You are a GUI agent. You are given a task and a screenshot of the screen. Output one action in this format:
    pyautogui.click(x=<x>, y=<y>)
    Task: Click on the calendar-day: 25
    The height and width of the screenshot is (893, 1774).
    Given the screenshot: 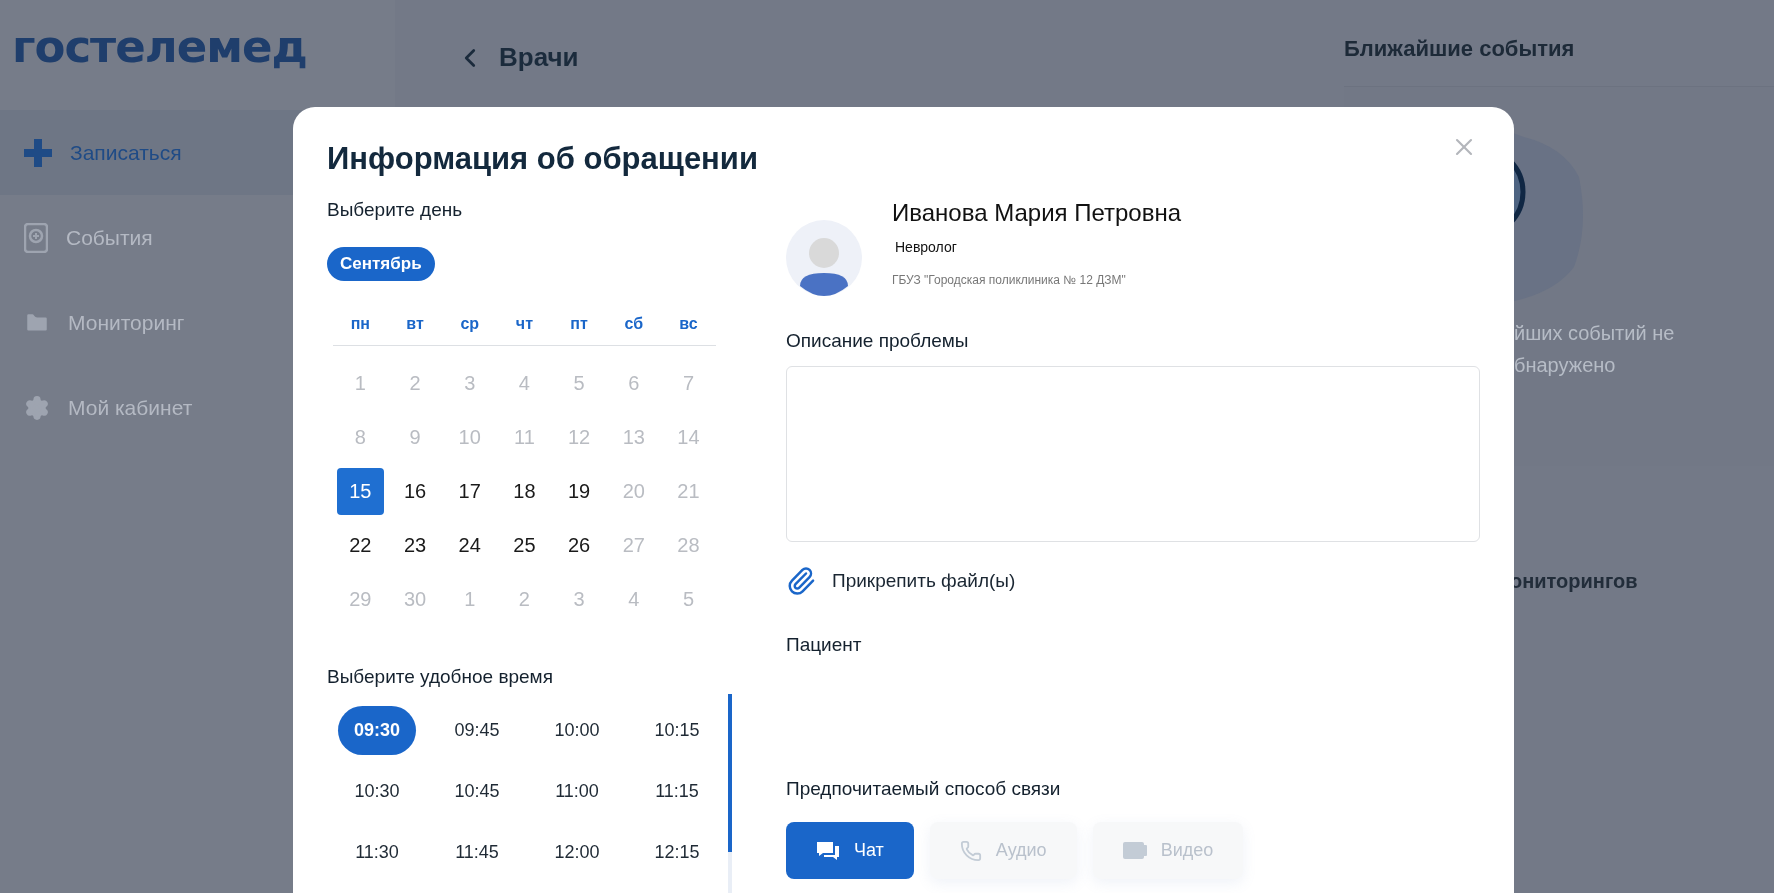 What is the action you would take?
    pyautogui.click(x=524, y=545)
    